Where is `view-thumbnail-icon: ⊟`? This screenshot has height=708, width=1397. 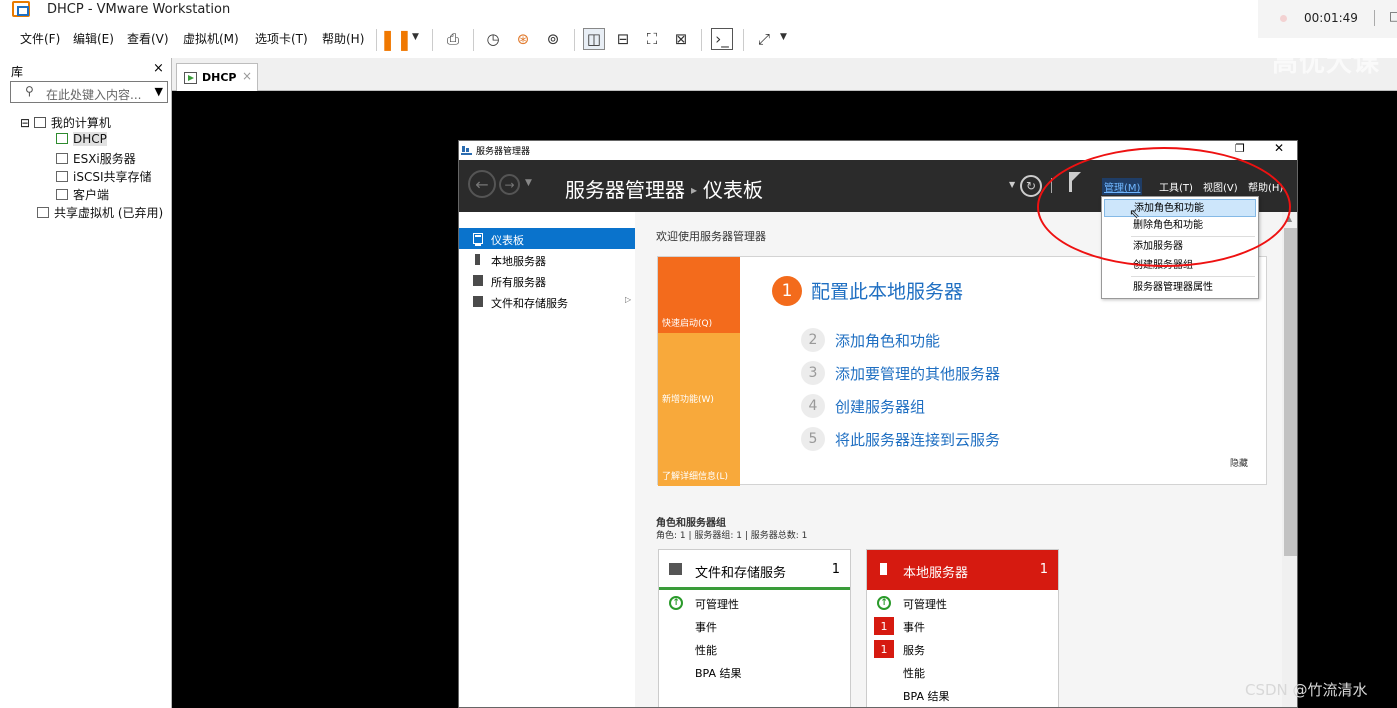 view-thumbnail-icon: ⊟ is located at coordinates (623, 39).